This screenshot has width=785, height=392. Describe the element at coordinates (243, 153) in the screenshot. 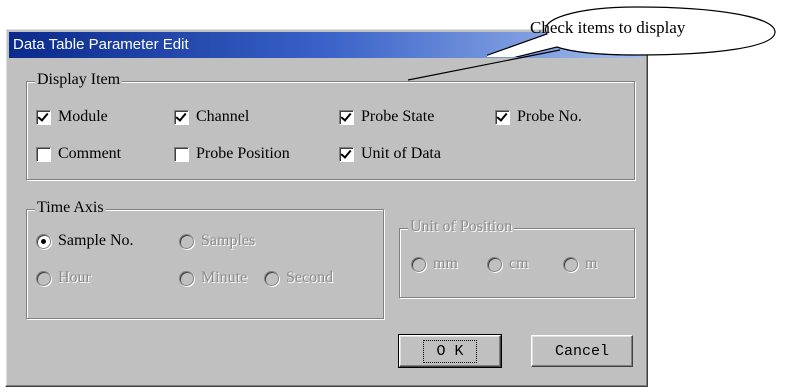

I see `probe-position-label: Probe Position` at that location.